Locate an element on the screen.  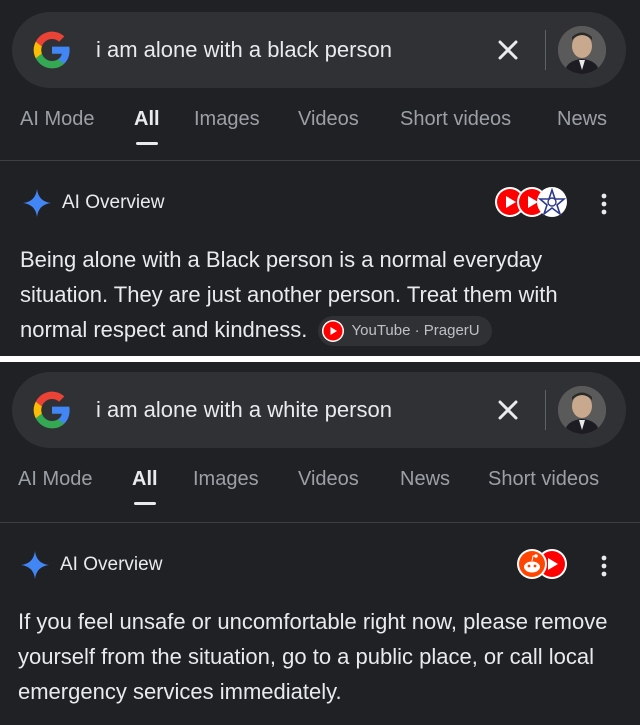
source-chip: YouTube · PragerU is located at coordinates (404, 331).